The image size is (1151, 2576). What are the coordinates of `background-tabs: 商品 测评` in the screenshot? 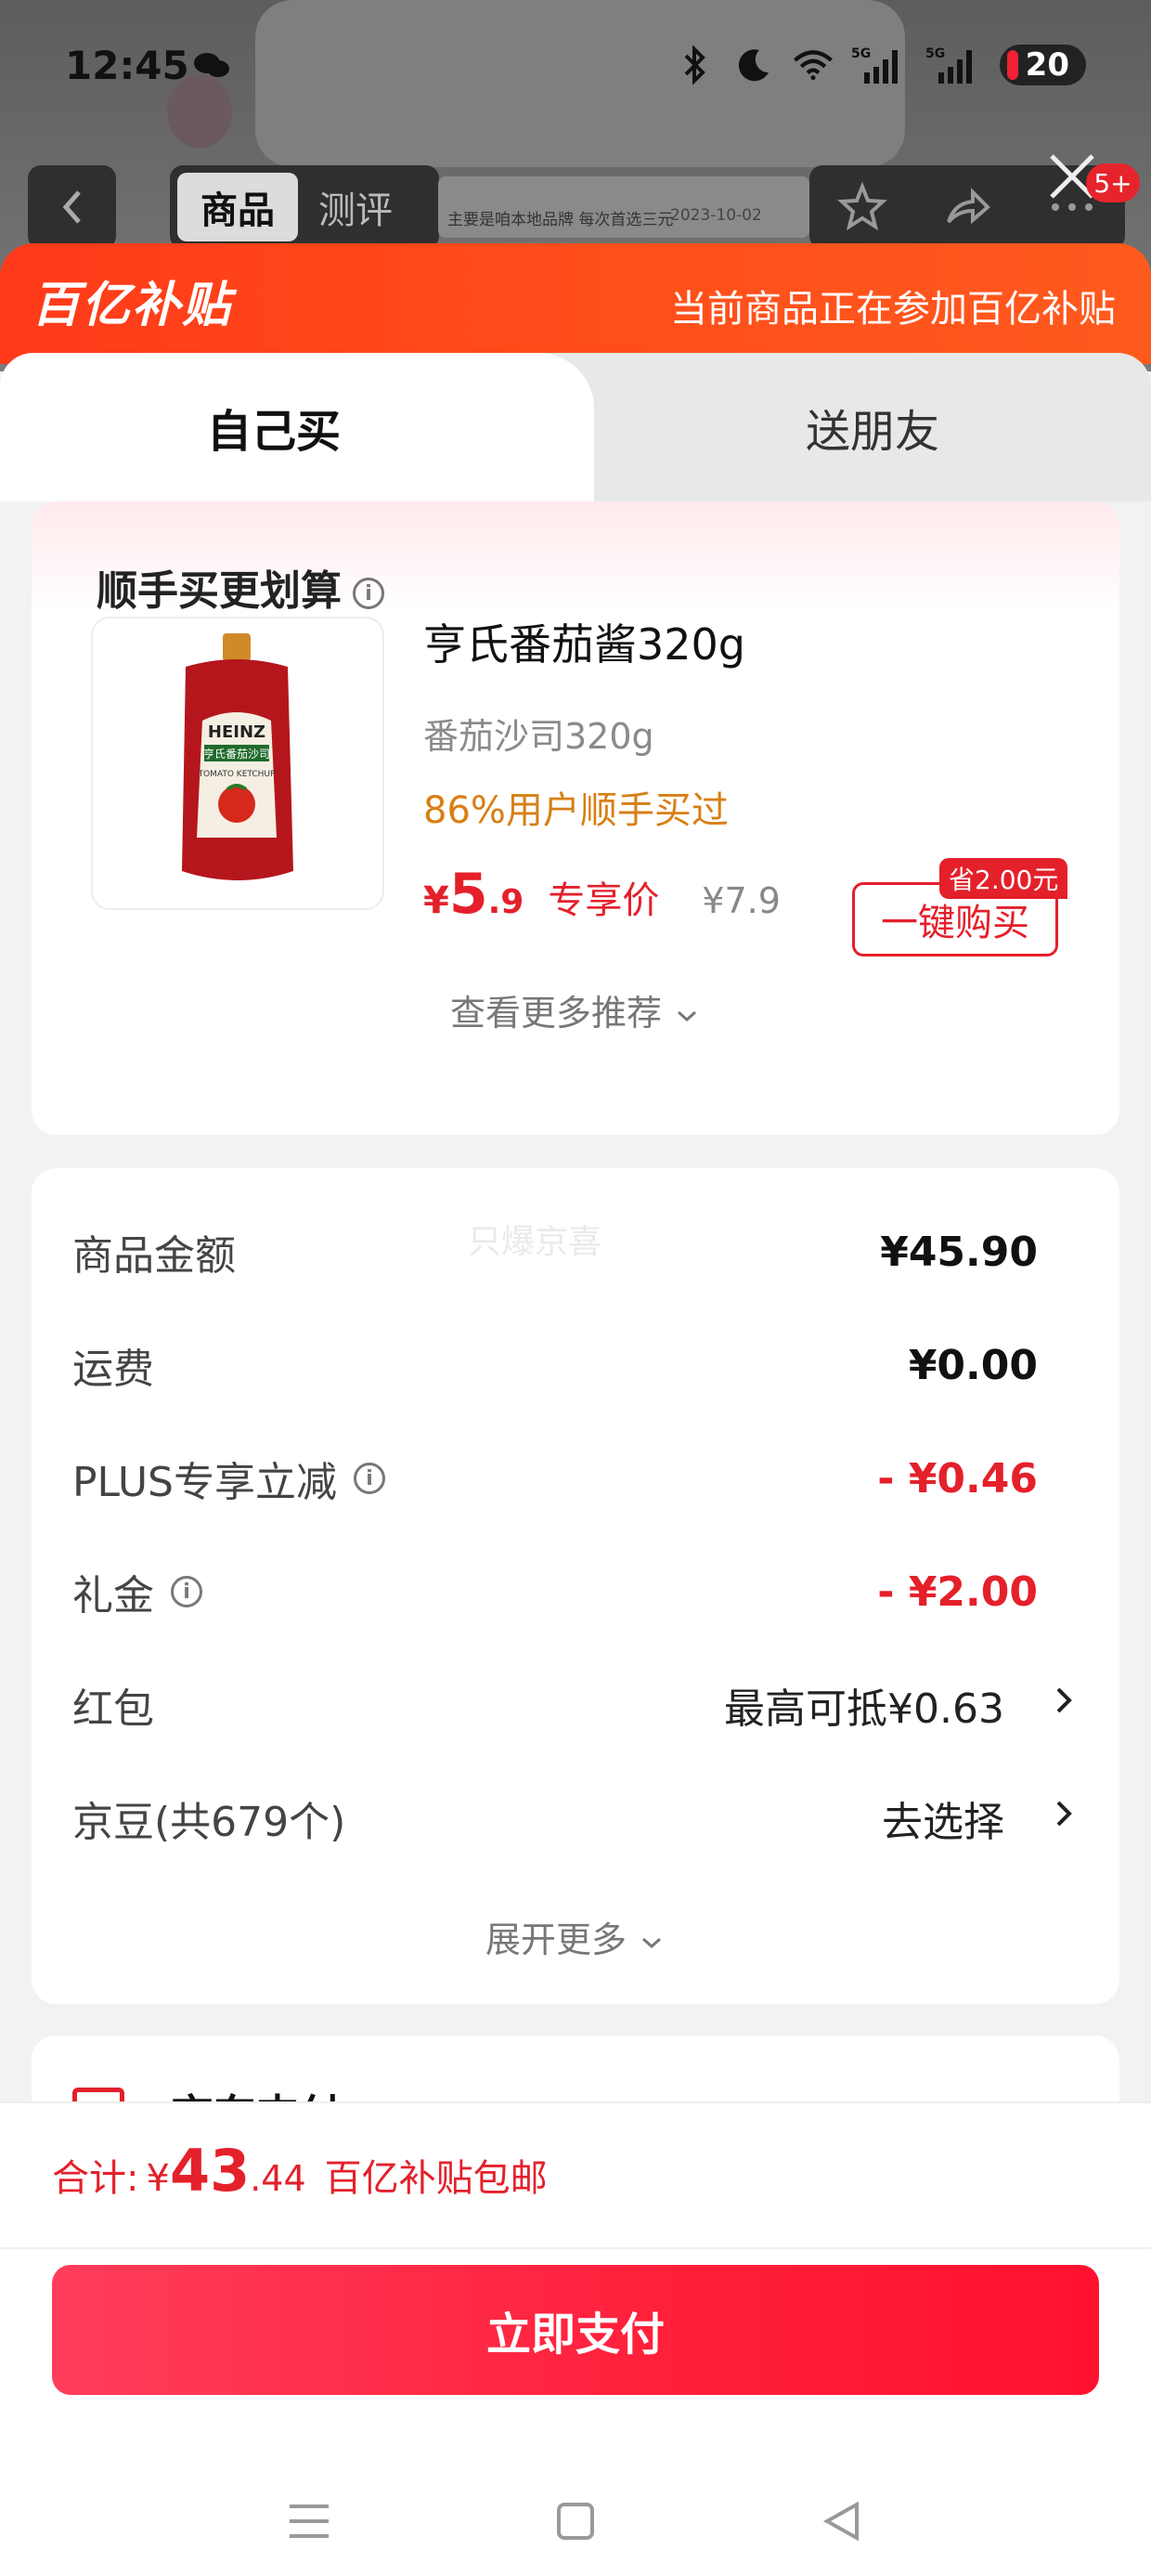 It's located at (304, 207).